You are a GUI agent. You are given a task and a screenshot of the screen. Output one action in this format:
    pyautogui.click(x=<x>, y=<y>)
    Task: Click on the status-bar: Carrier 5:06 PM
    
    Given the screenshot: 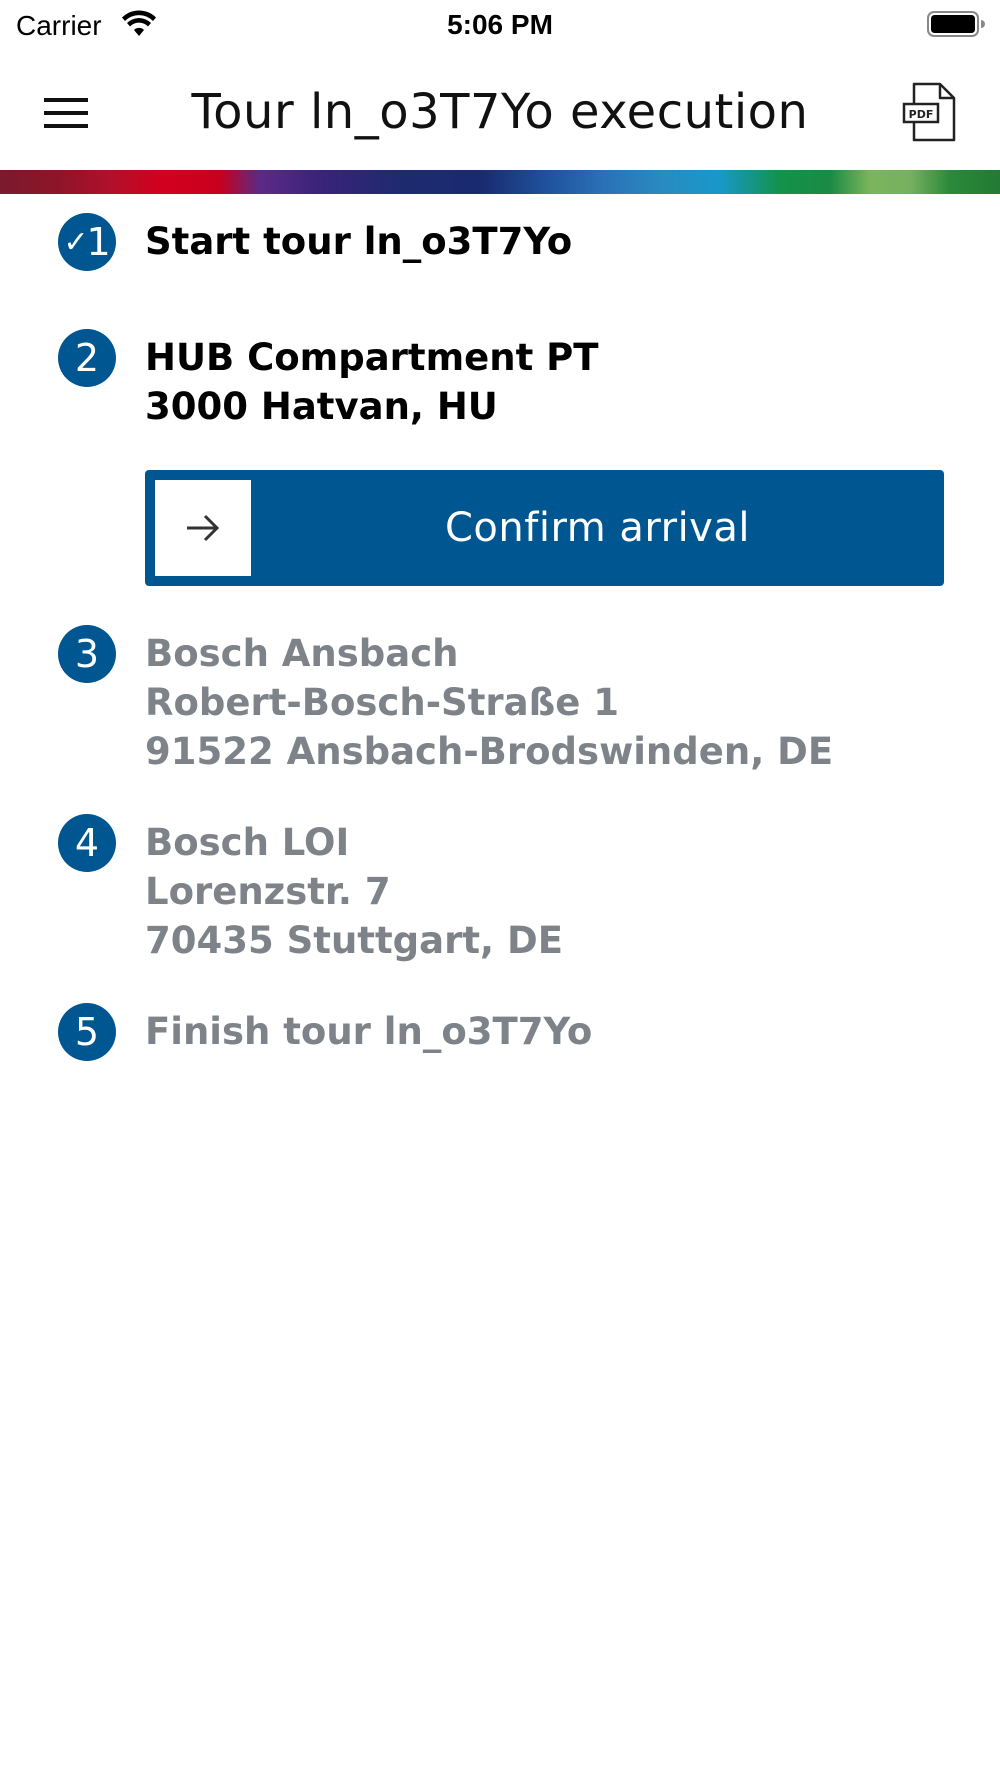 What is the action you would take?
    pyautogui.click(x=500, y=25)
    